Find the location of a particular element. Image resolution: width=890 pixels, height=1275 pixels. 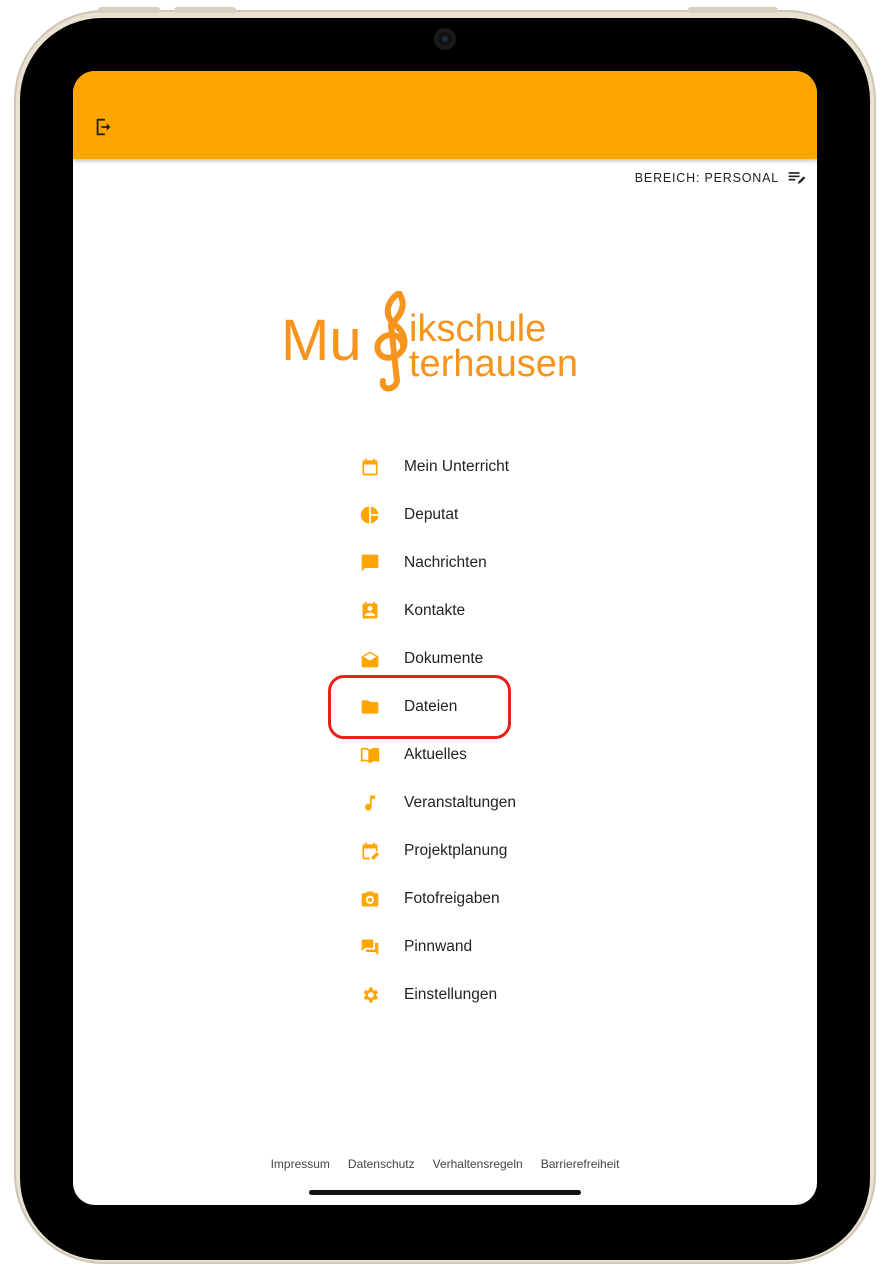

treble-clef-icon is located at coordinates (391, 341).